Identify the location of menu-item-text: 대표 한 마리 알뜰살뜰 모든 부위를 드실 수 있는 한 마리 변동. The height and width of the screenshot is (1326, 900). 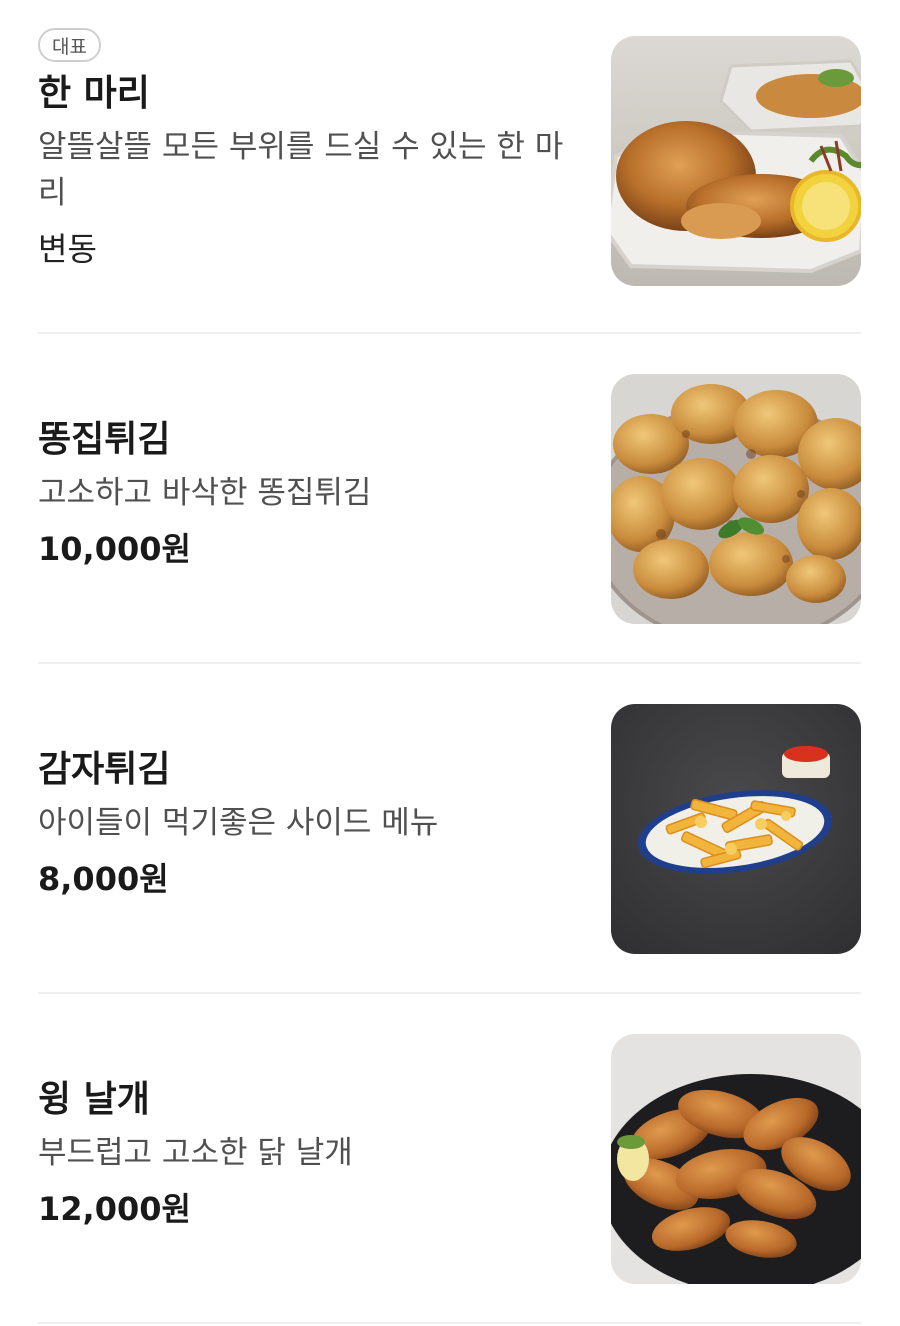
(308, 150).